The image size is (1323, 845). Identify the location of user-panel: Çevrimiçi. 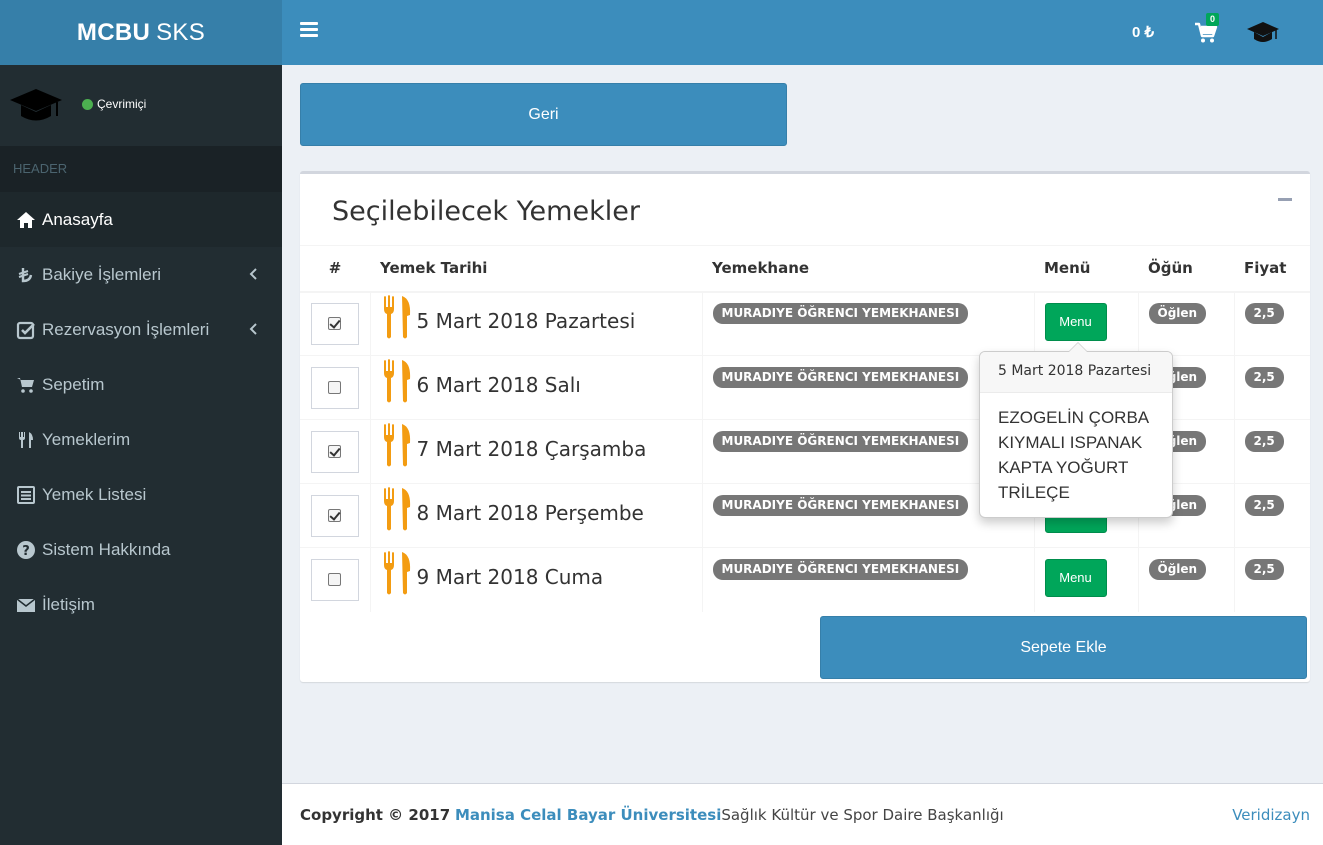
(141, 105).